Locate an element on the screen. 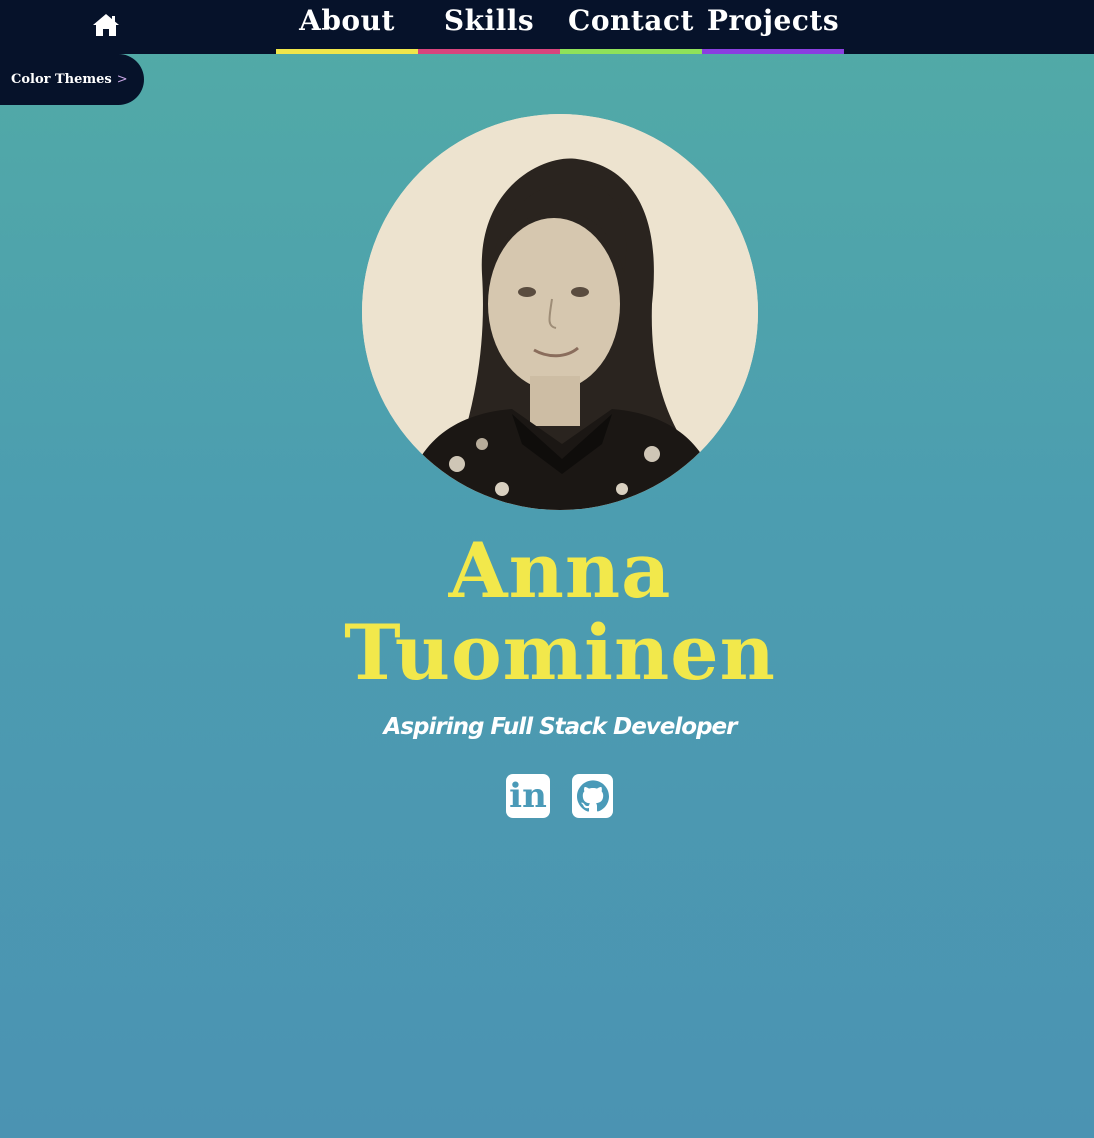 This screenshot has height=1138, width=1094. tab-skills-label: Skills is located at coordinates (489, 20).